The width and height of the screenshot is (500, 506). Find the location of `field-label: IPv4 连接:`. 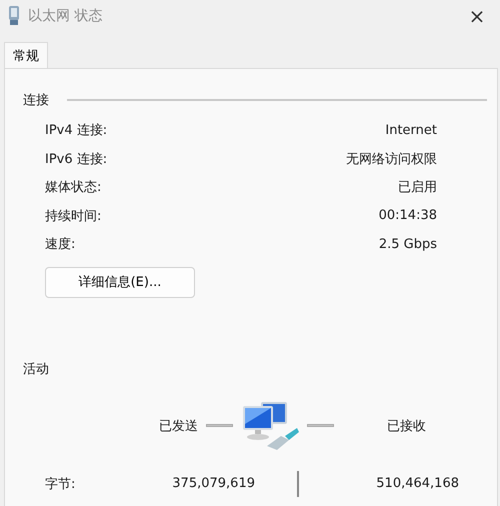

field-label: IPv4 连接: is located at coordinates (76, 131).